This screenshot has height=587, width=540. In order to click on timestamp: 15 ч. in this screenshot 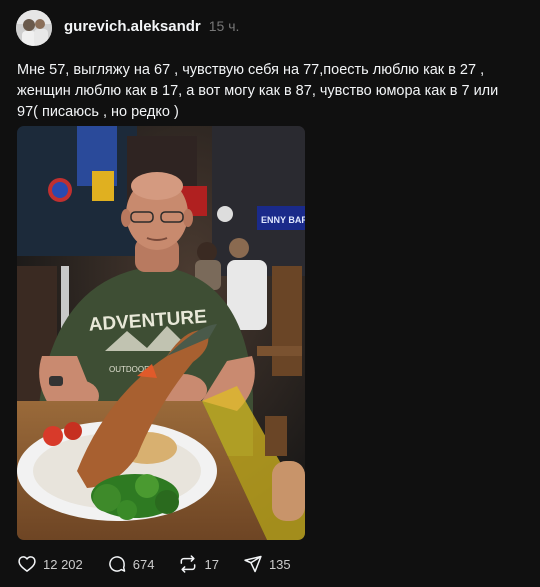, I will do `click(224, 26)`.